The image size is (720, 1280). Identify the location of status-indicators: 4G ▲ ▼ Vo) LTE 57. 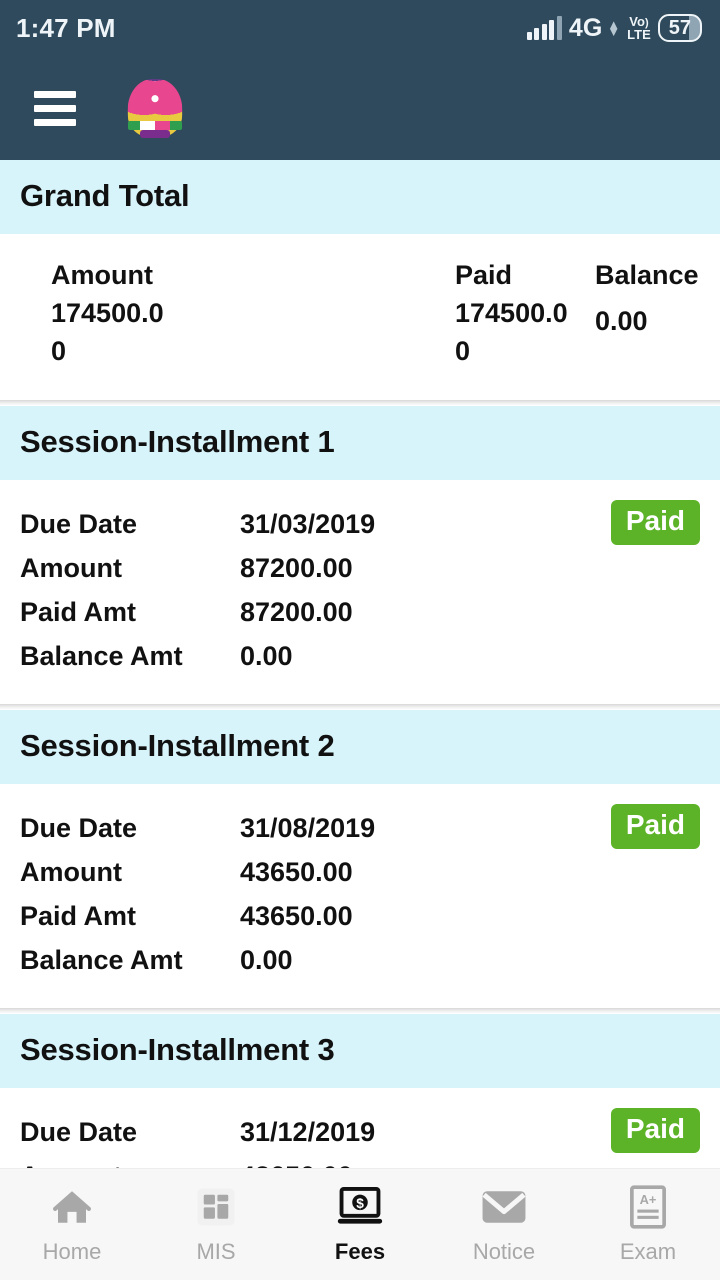
(614, 28).